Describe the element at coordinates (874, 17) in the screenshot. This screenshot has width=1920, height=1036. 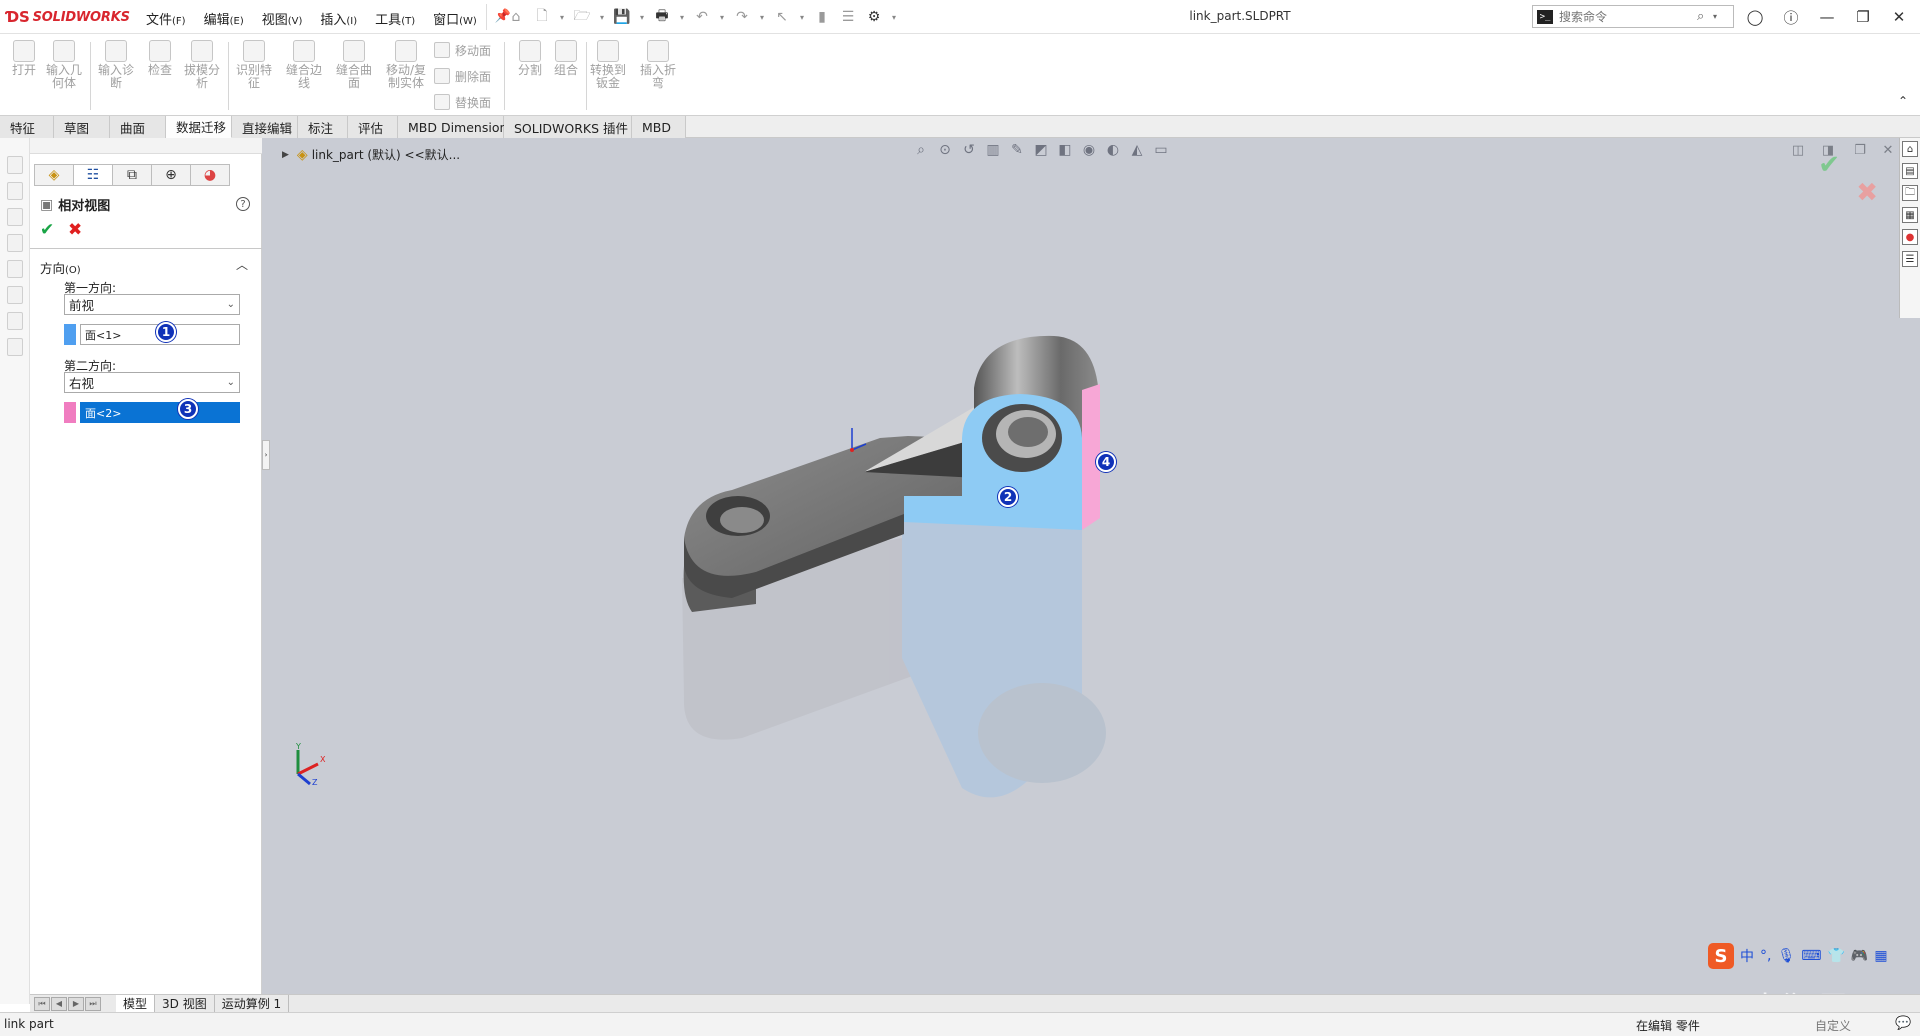
I see `options-gear-icon: ⚙` at that location.